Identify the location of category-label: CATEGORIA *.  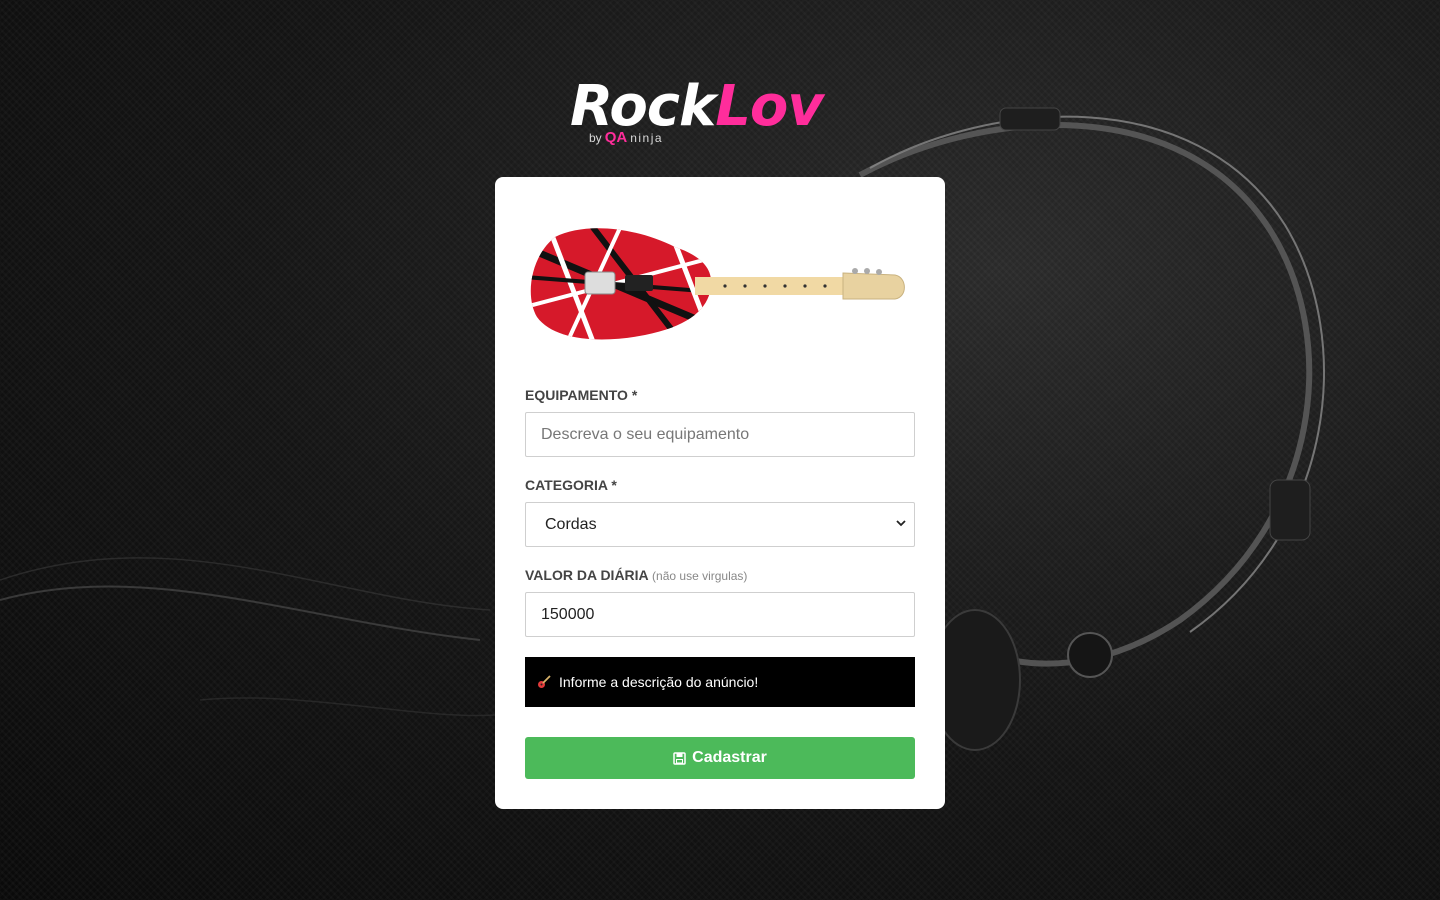
(571, 485).